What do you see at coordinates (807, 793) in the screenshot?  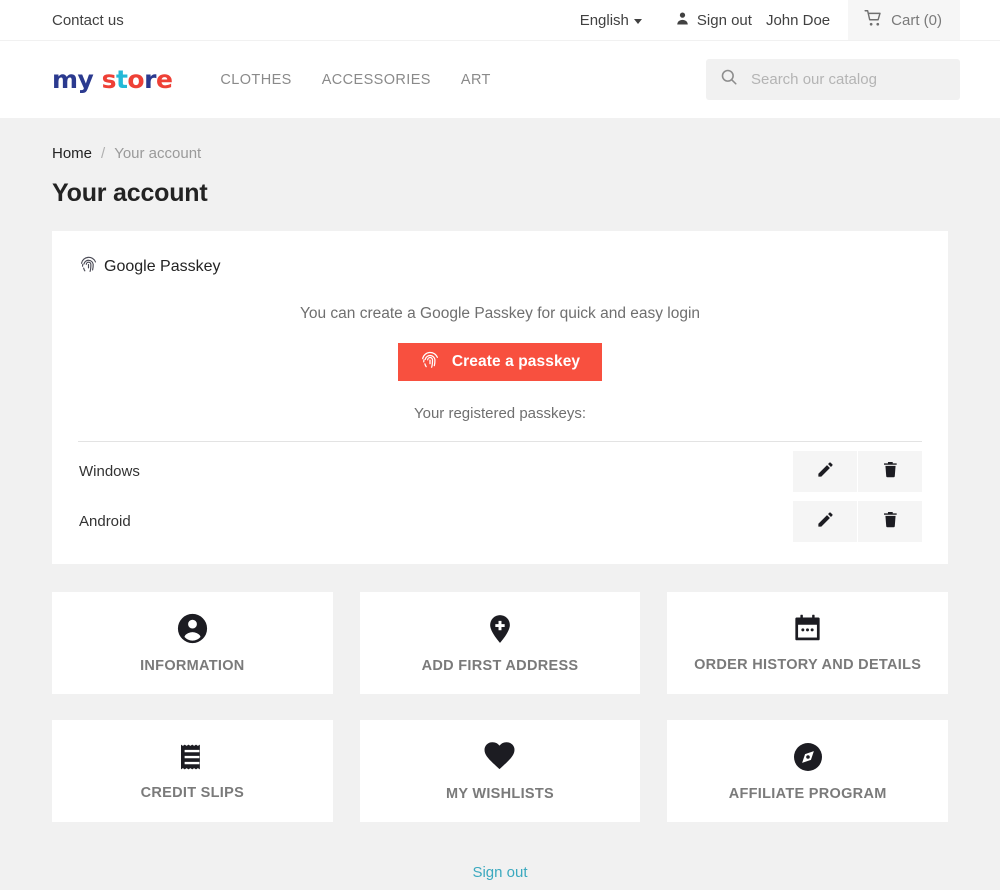 I see `account-link-label: AFFILIATE PROGRAM` at bounding box center [807, 793].